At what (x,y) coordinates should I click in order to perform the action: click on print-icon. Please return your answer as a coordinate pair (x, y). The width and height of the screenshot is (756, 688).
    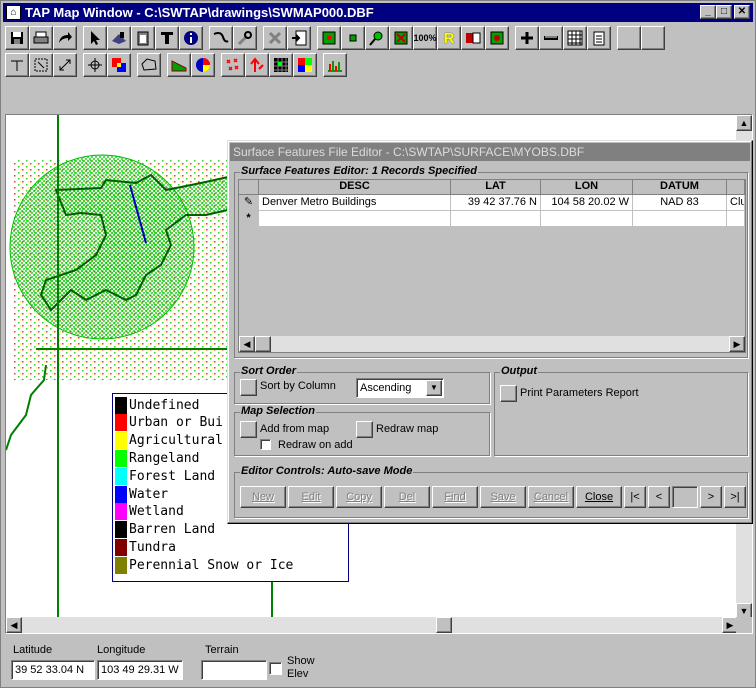
    Looking at the image, I should click on (41, 38).